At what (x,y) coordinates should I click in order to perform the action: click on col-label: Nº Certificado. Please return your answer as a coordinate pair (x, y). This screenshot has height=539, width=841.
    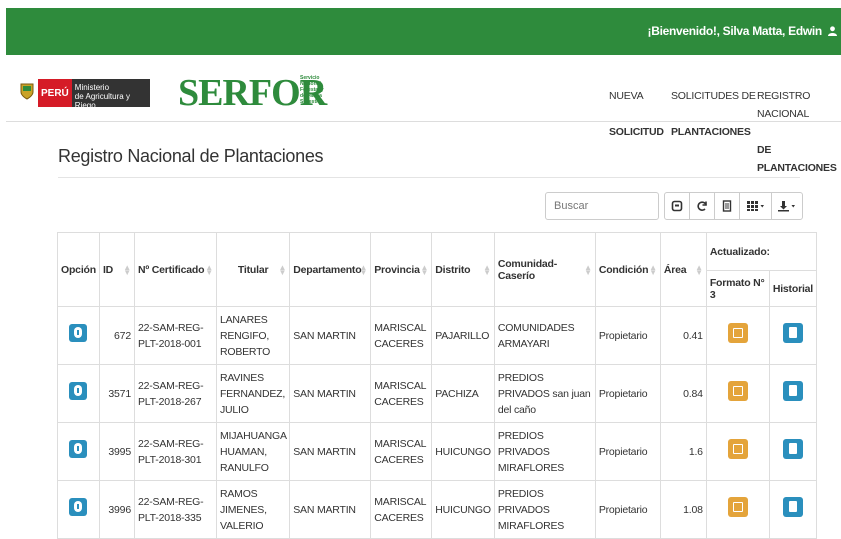
    Looking at the image, I should click on (171, 269).